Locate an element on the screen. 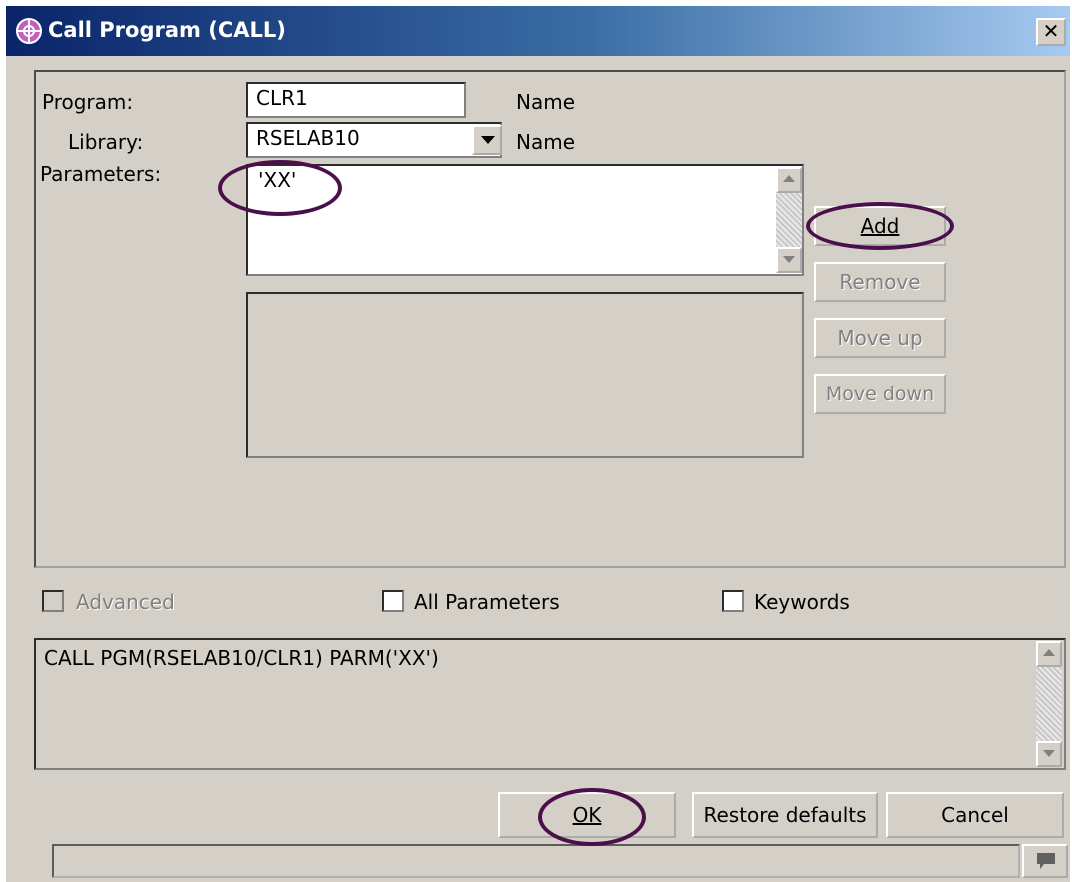 The height and width of the screenshot is (882, 1072). all-parameters-checkbox is located at coordinates (393, 601).